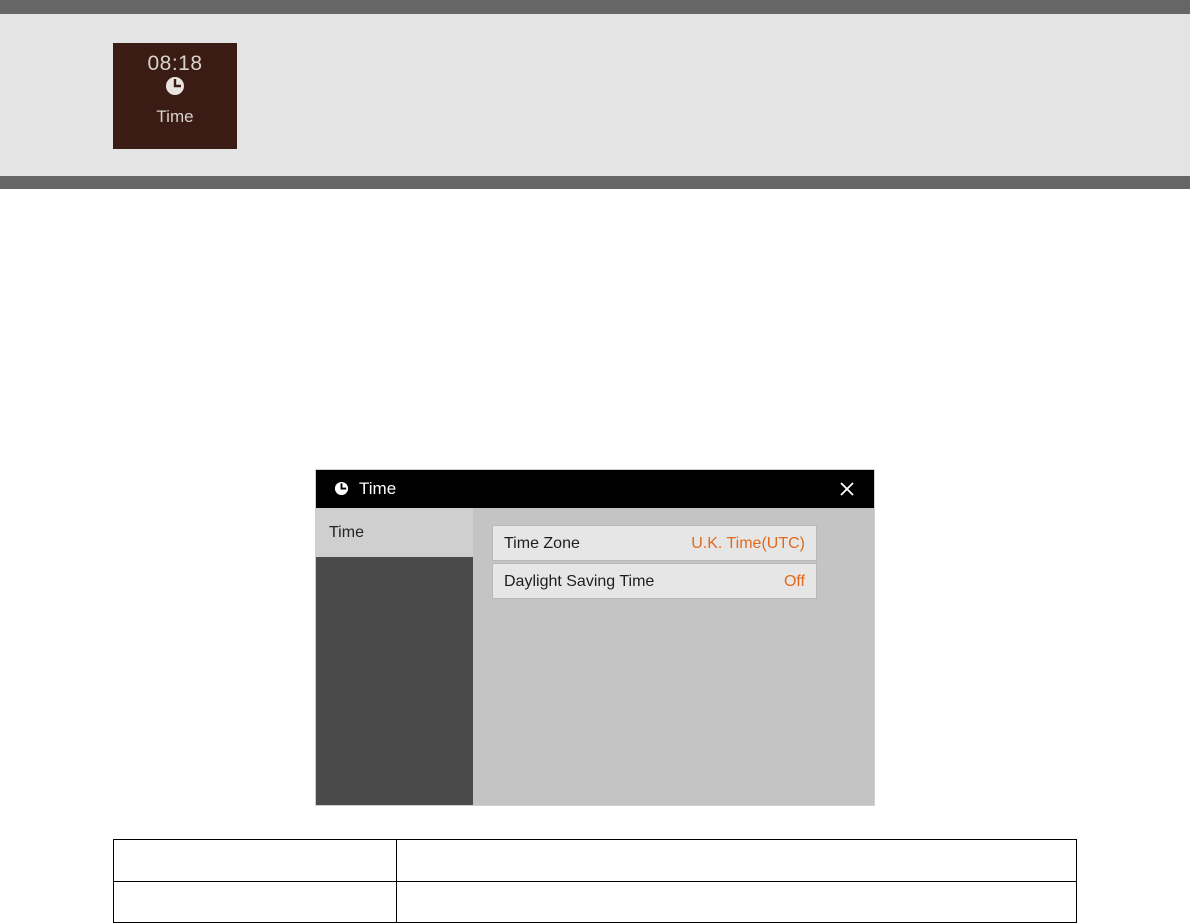 The height and width of the screenshot is (924, 1190). What do you see at coordinates (595, 7) in the screenshot?
I see `top-divider-bar` at bounding box center [595, 7].